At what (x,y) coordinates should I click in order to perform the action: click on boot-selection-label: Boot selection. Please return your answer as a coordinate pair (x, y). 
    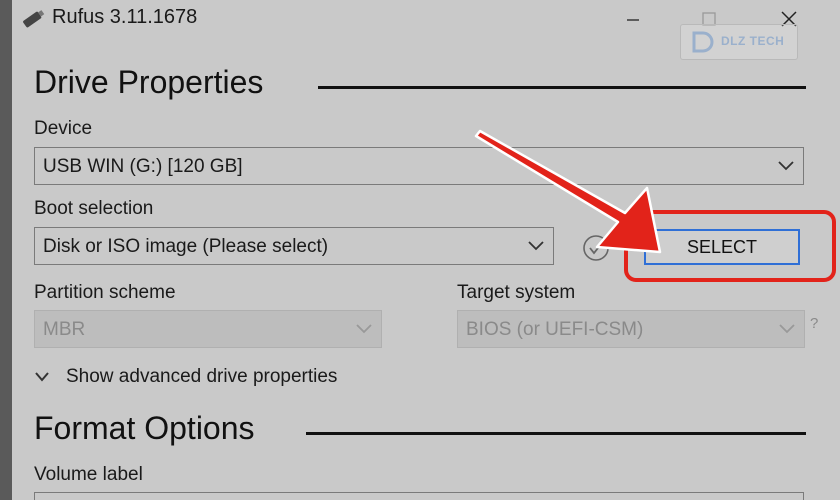
    Looking at the image, I should click on (94, 208).